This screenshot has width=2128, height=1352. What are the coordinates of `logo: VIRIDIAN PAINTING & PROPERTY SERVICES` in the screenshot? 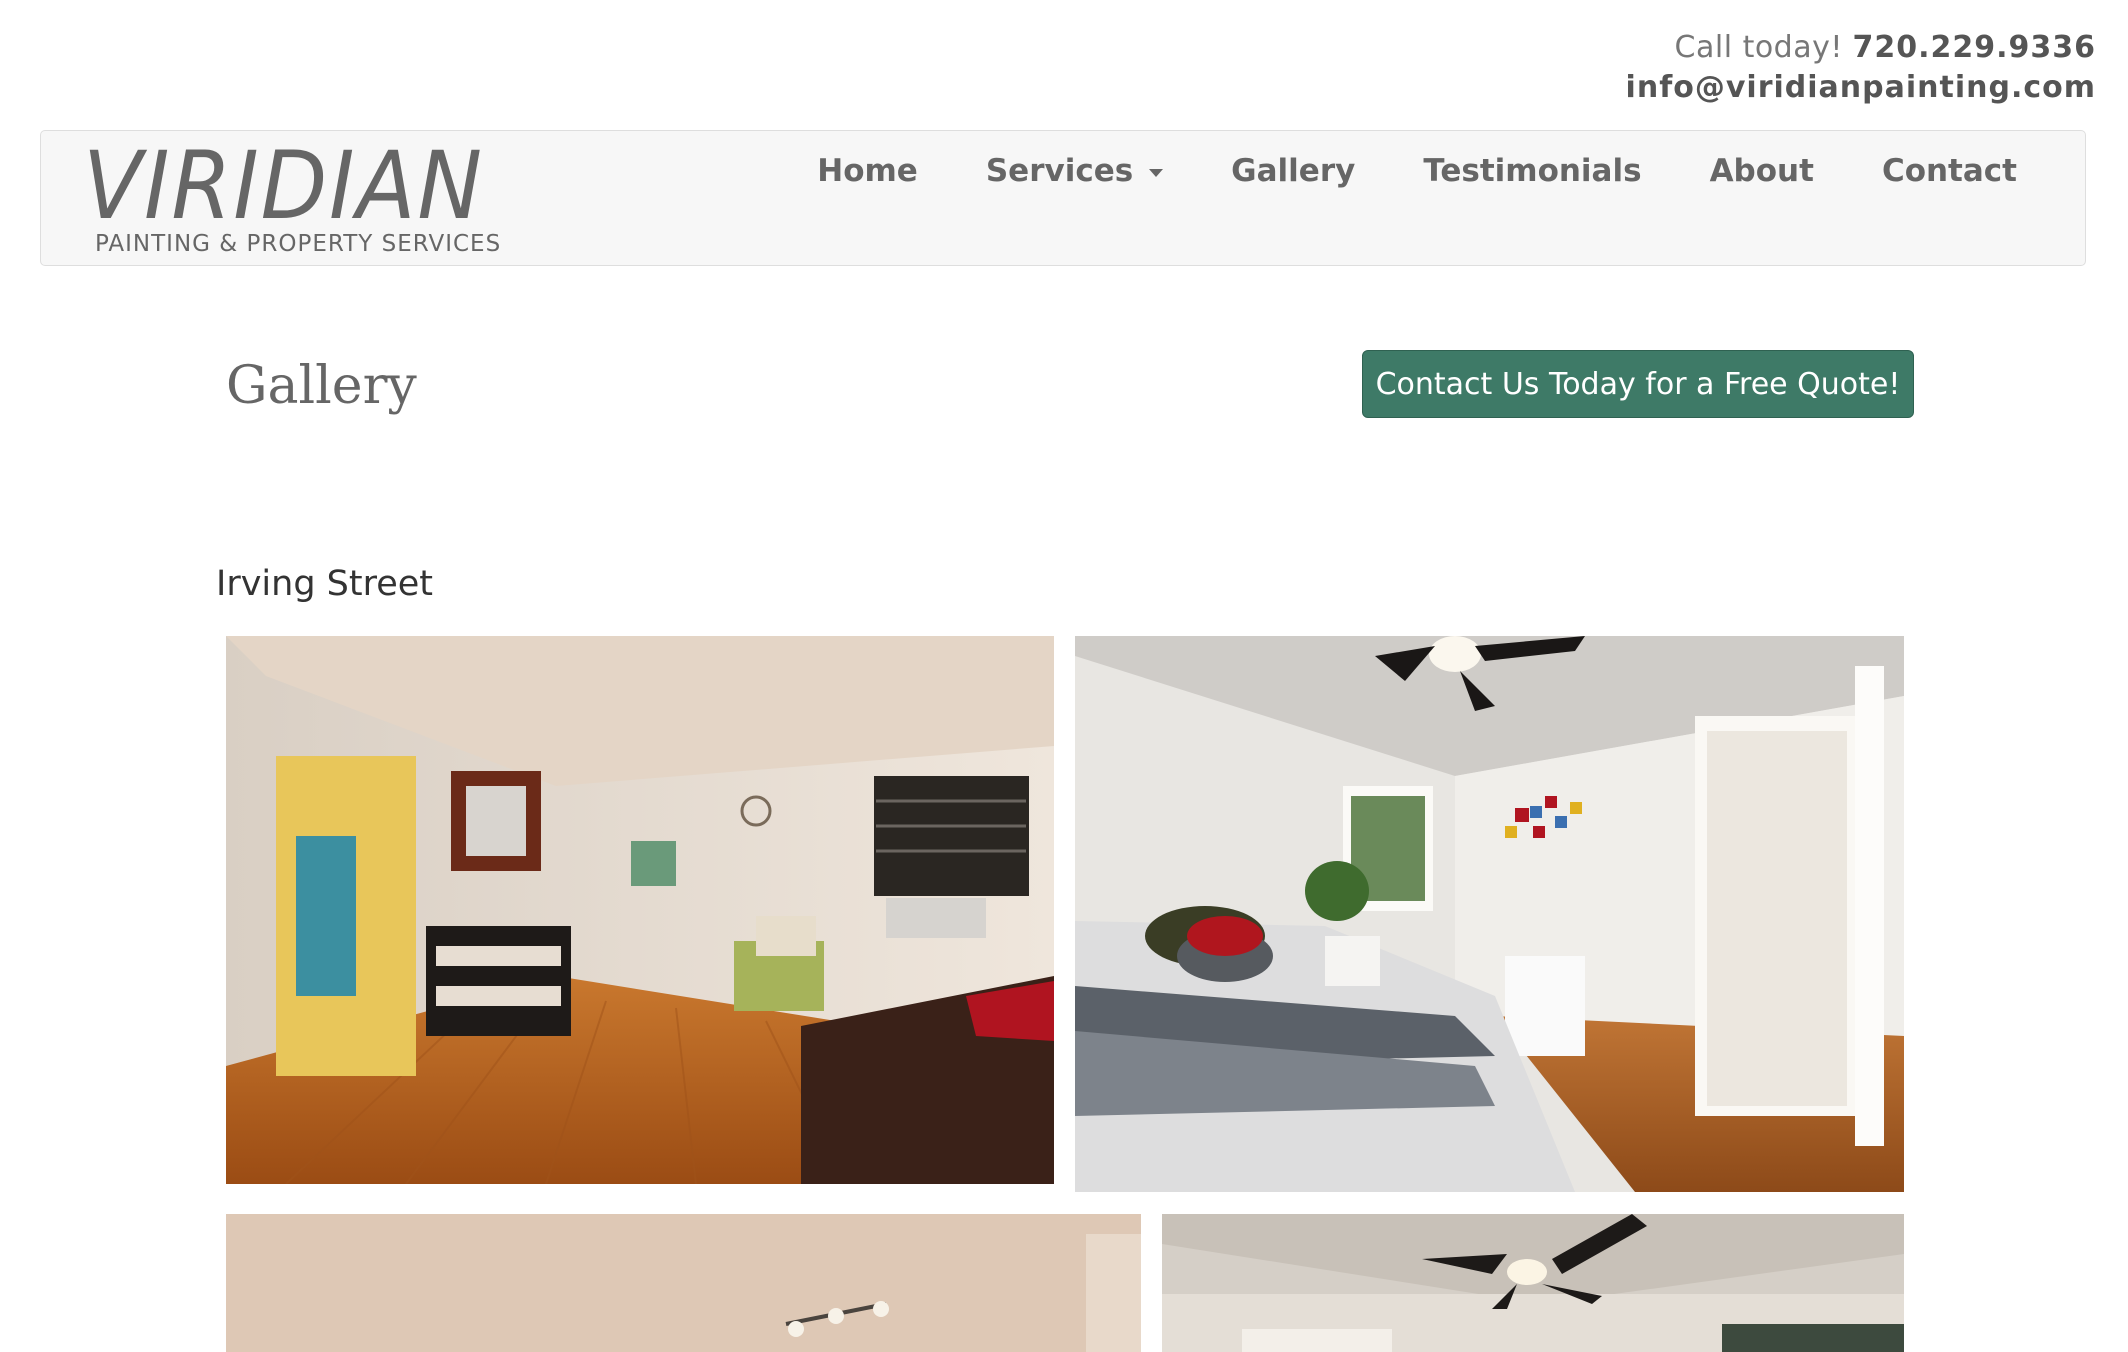 It's located at (303, 199).